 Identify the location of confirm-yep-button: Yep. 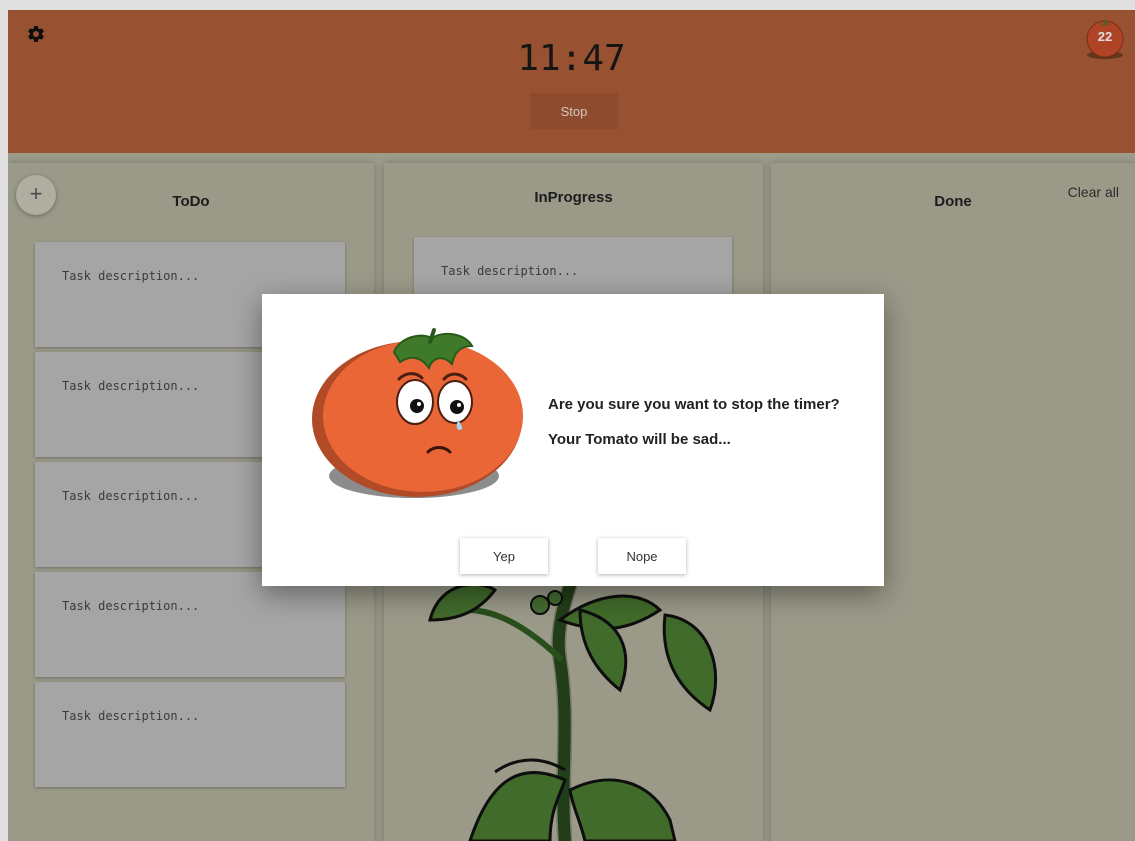
(504, 556).